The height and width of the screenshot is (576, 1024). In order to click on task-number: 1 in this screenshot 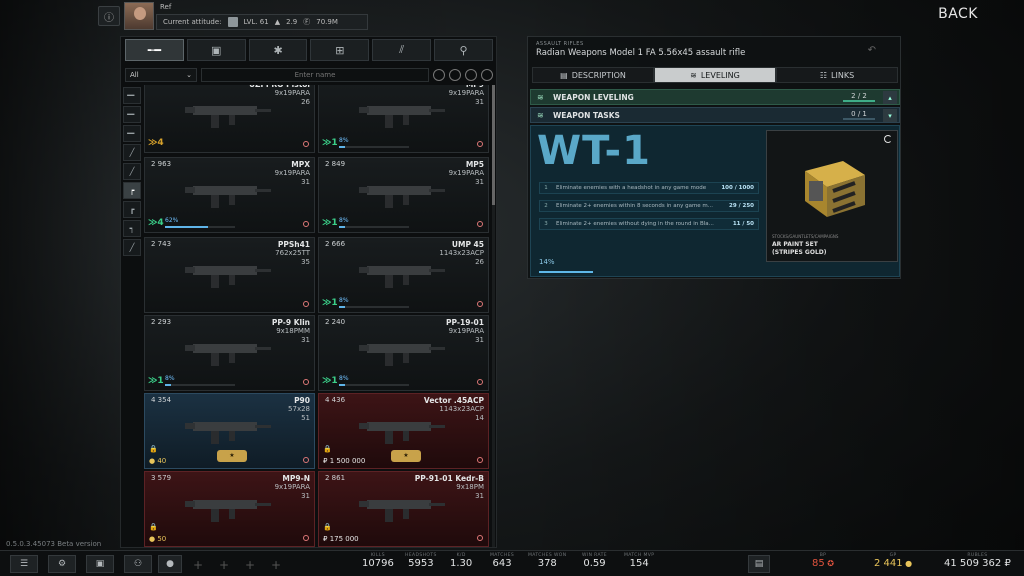, I will do `click(546, 188)`.